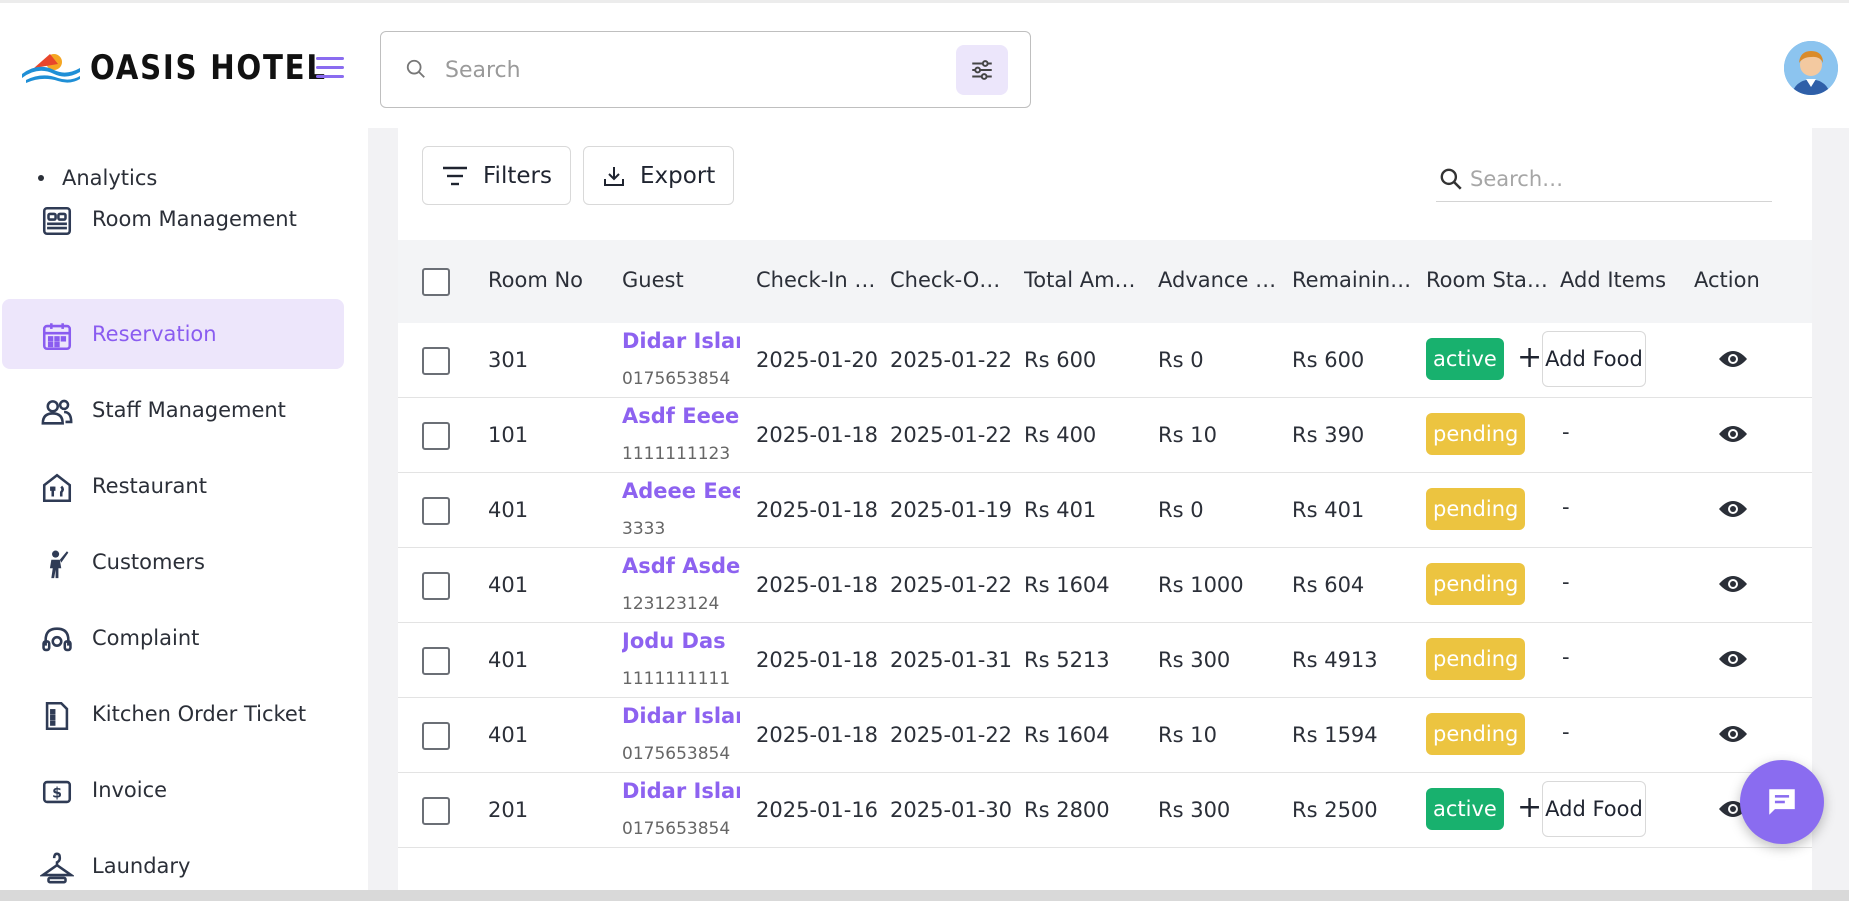 The image size is (1849, 901). Describe the element at coordinates (330, 68) in the screenshot. I see `menu-toggle-icon` at that location.